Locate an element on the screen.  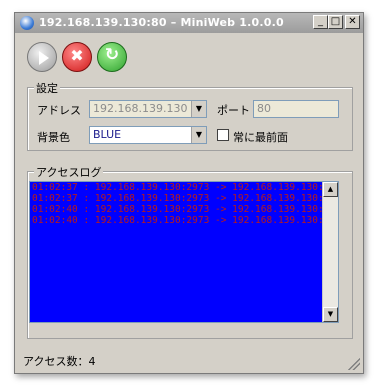
resize-grip-icon is located at coordinates (354, 364).